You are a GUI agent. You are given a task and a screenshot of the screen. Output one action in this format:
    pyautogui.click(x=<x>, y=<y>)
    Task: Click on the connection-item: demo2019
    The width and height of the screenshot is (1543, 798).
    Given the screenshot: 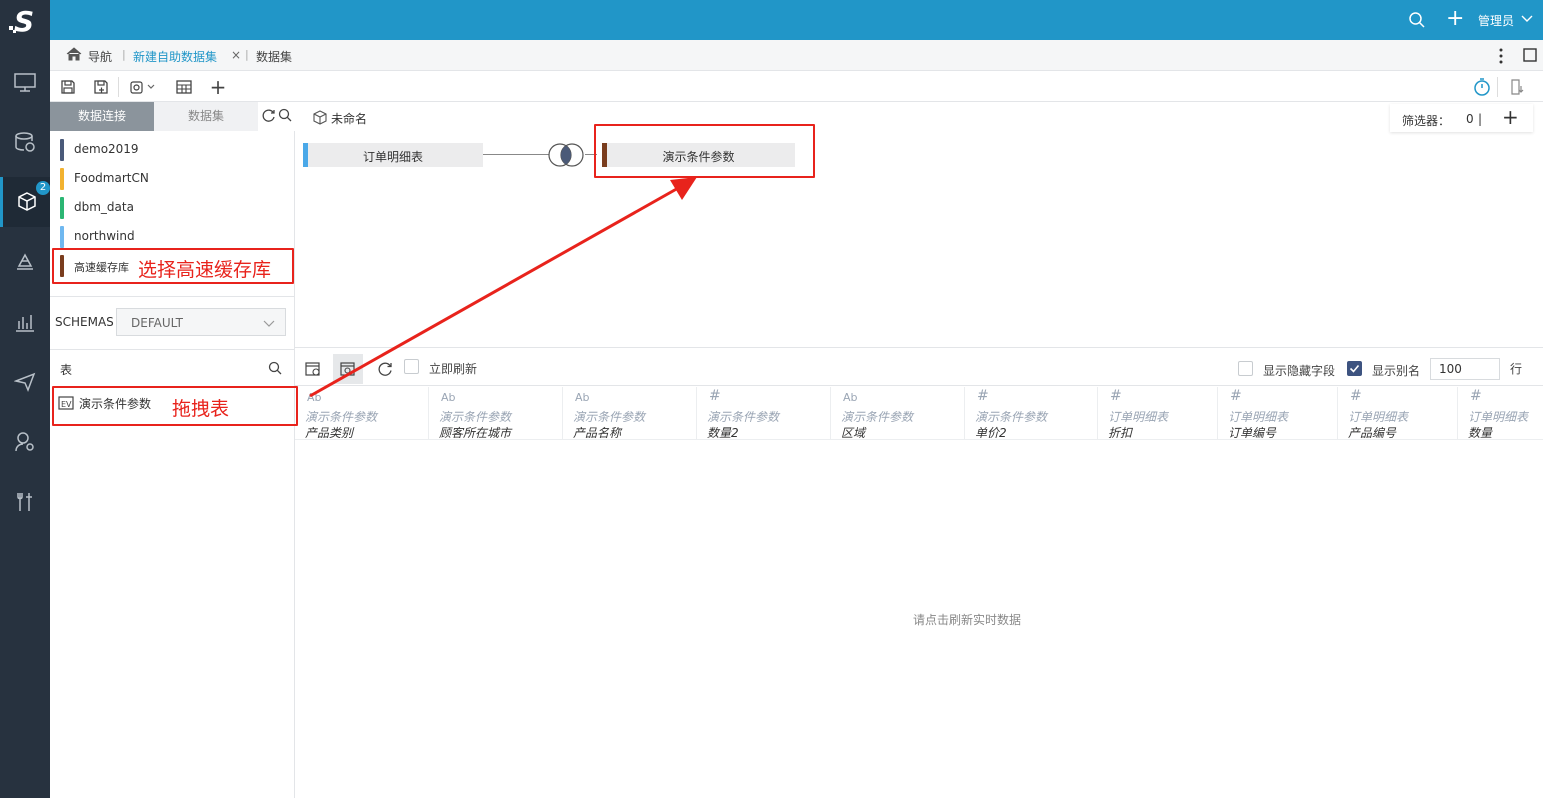 What is the action you would take?
    pyautogui.click(x=171, y=150)
    